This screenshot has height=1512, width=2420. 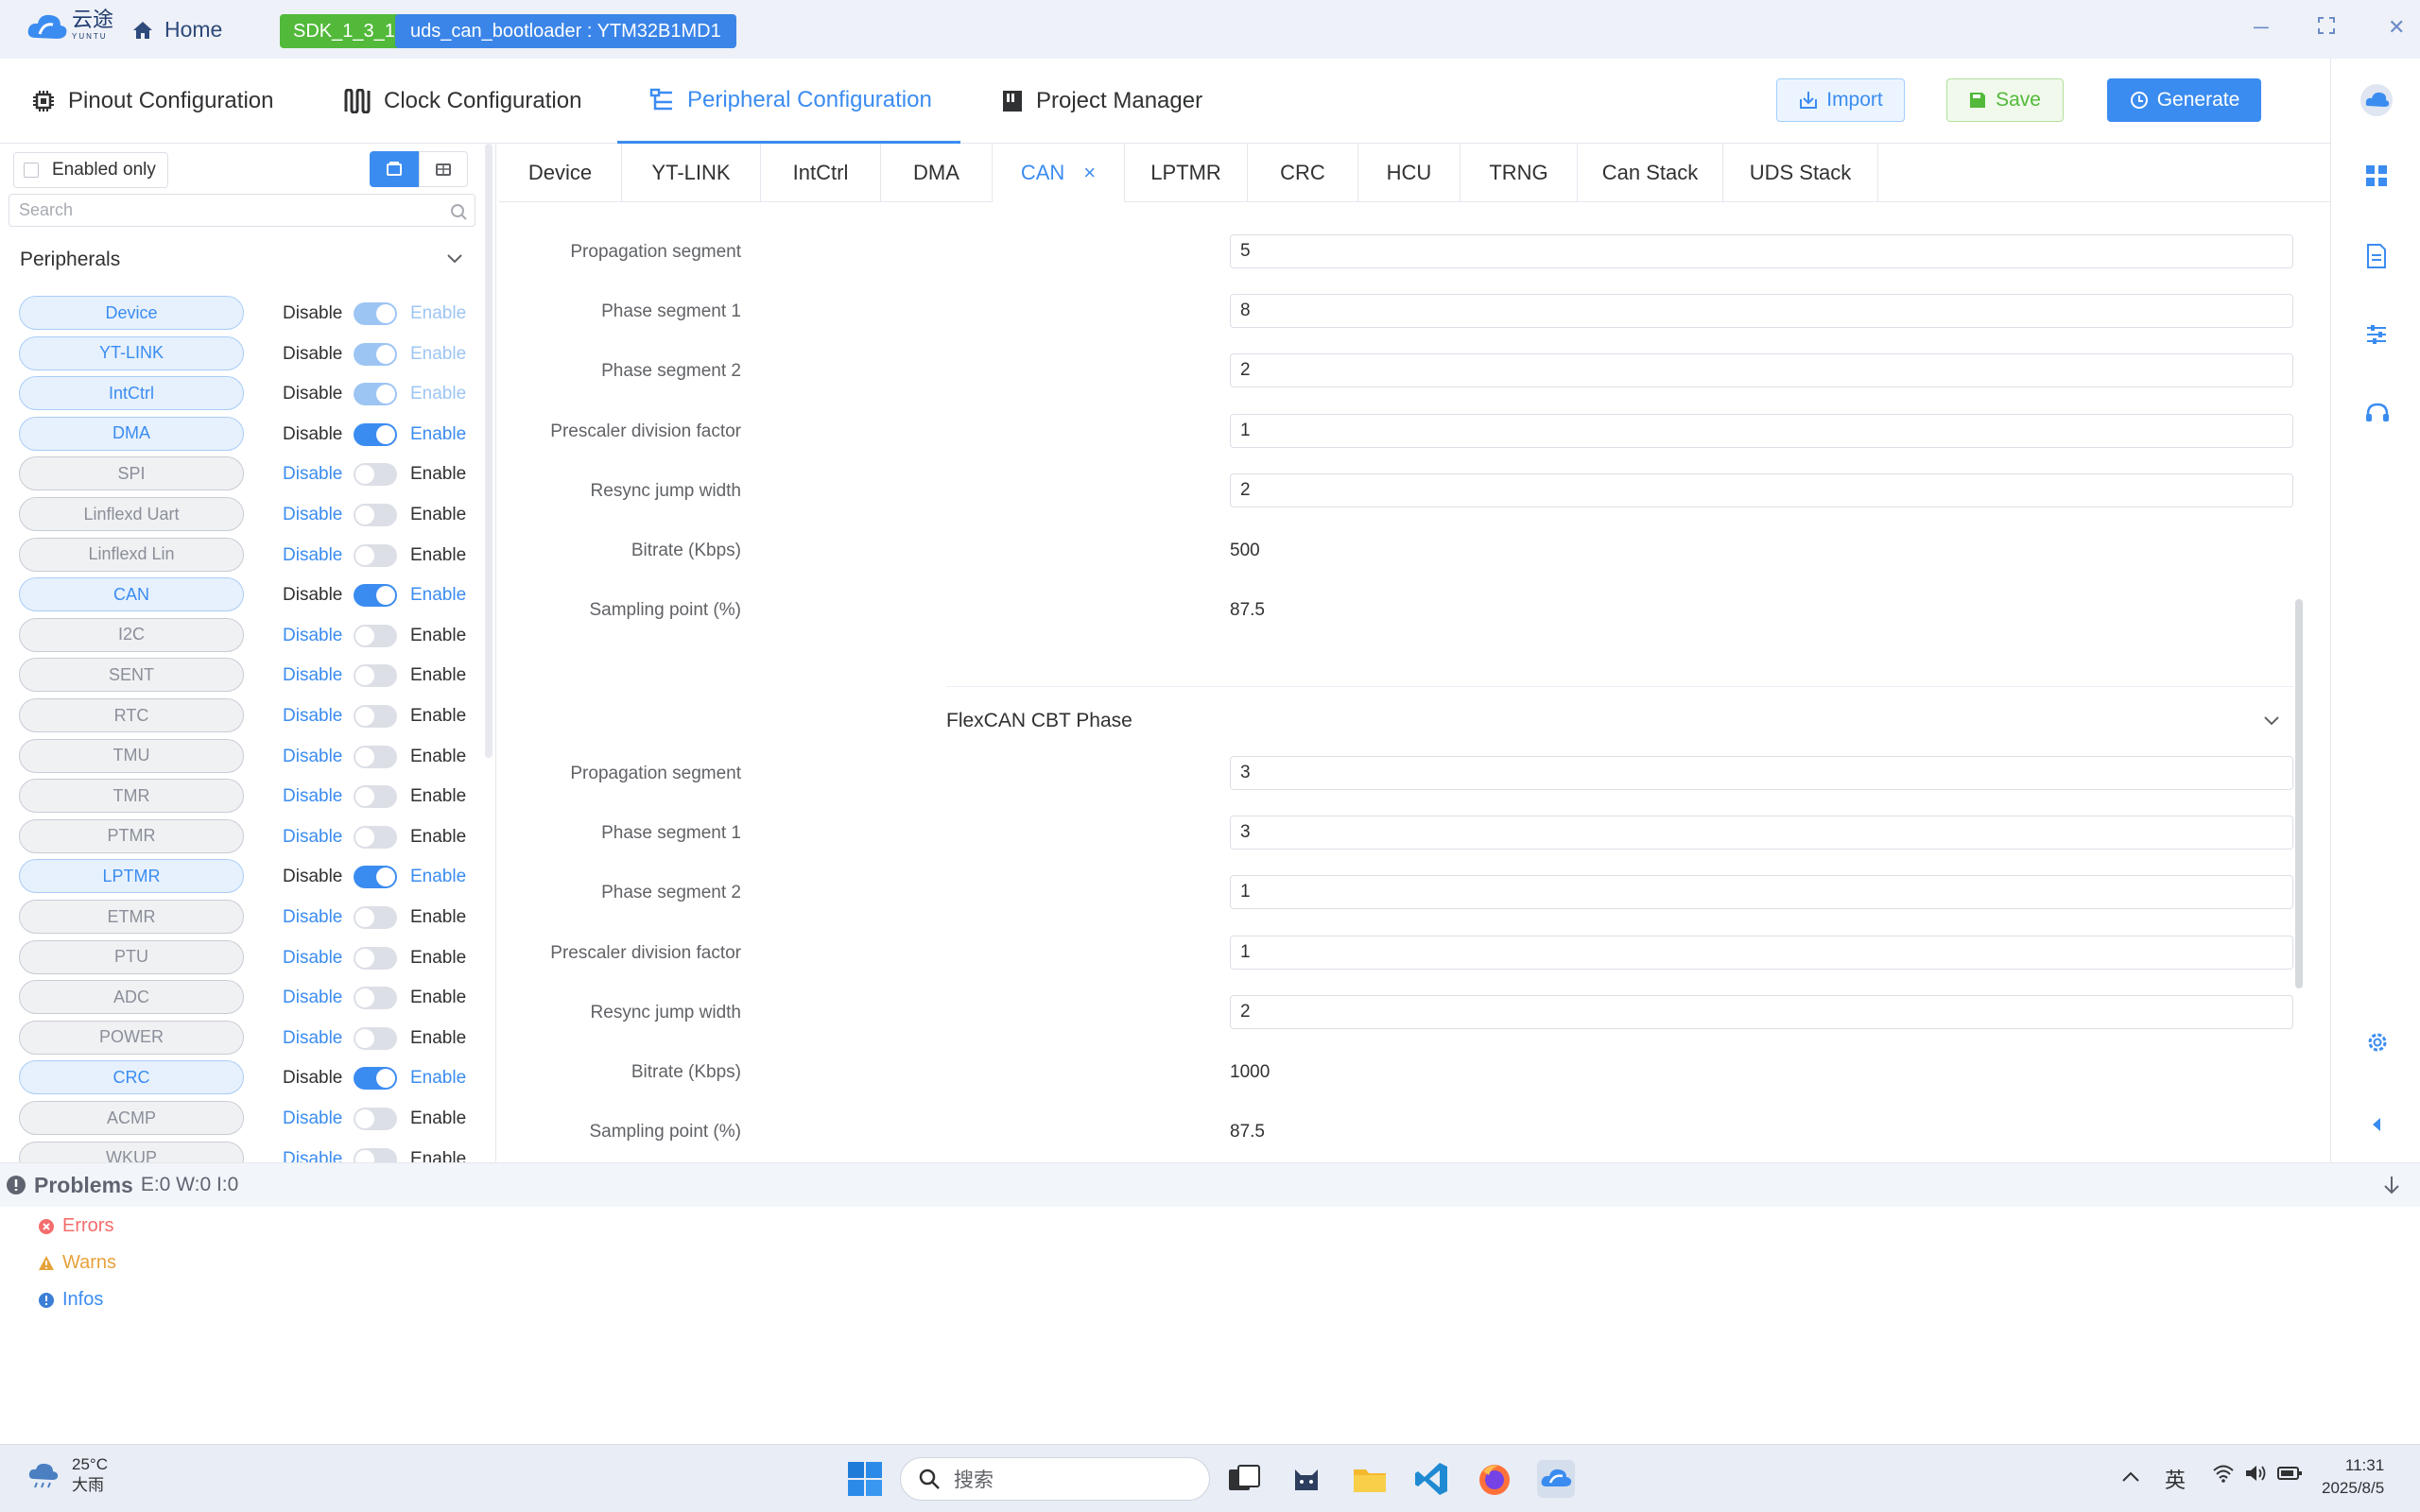 What do you see at coordinates (1244, 1479) in the screenshot?
I see `task-view-icon` at bounding box center [1244, 1479].